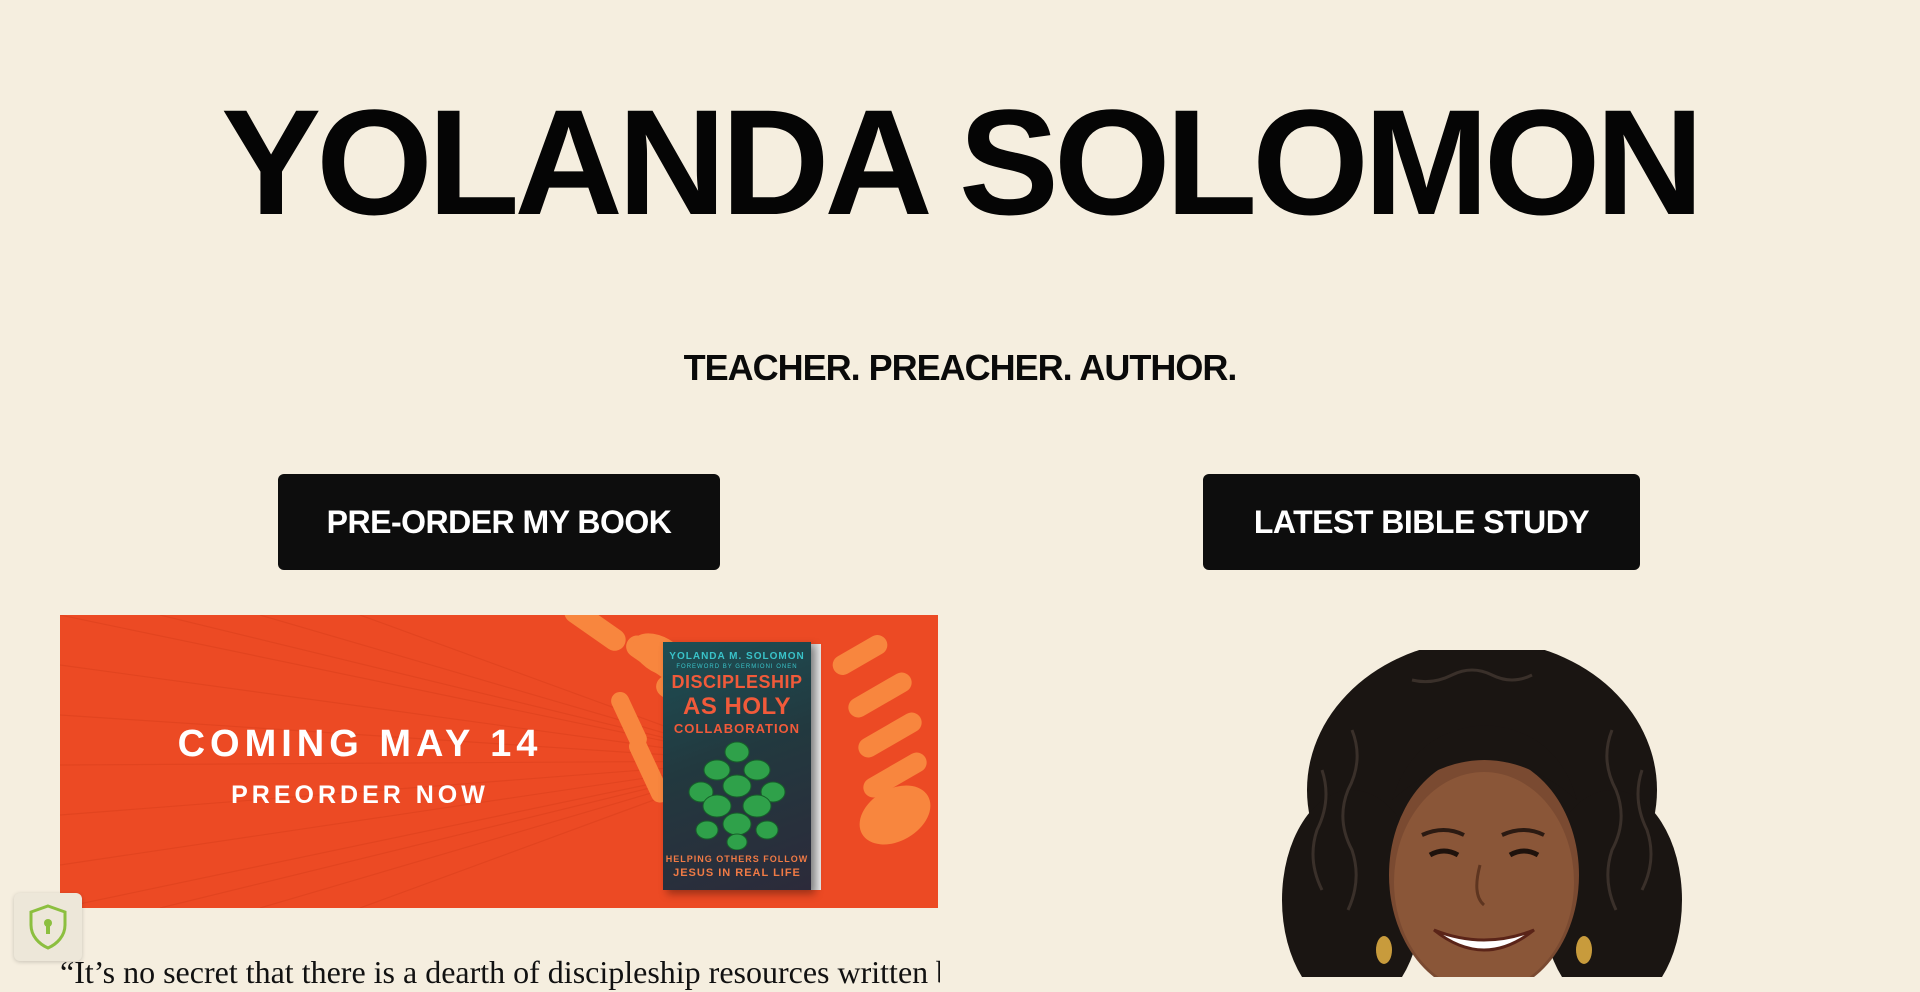 This screenshot has height=992, width=1920. I want to click on book-title-line: DISCIPLESHIP, so click(737, 682).